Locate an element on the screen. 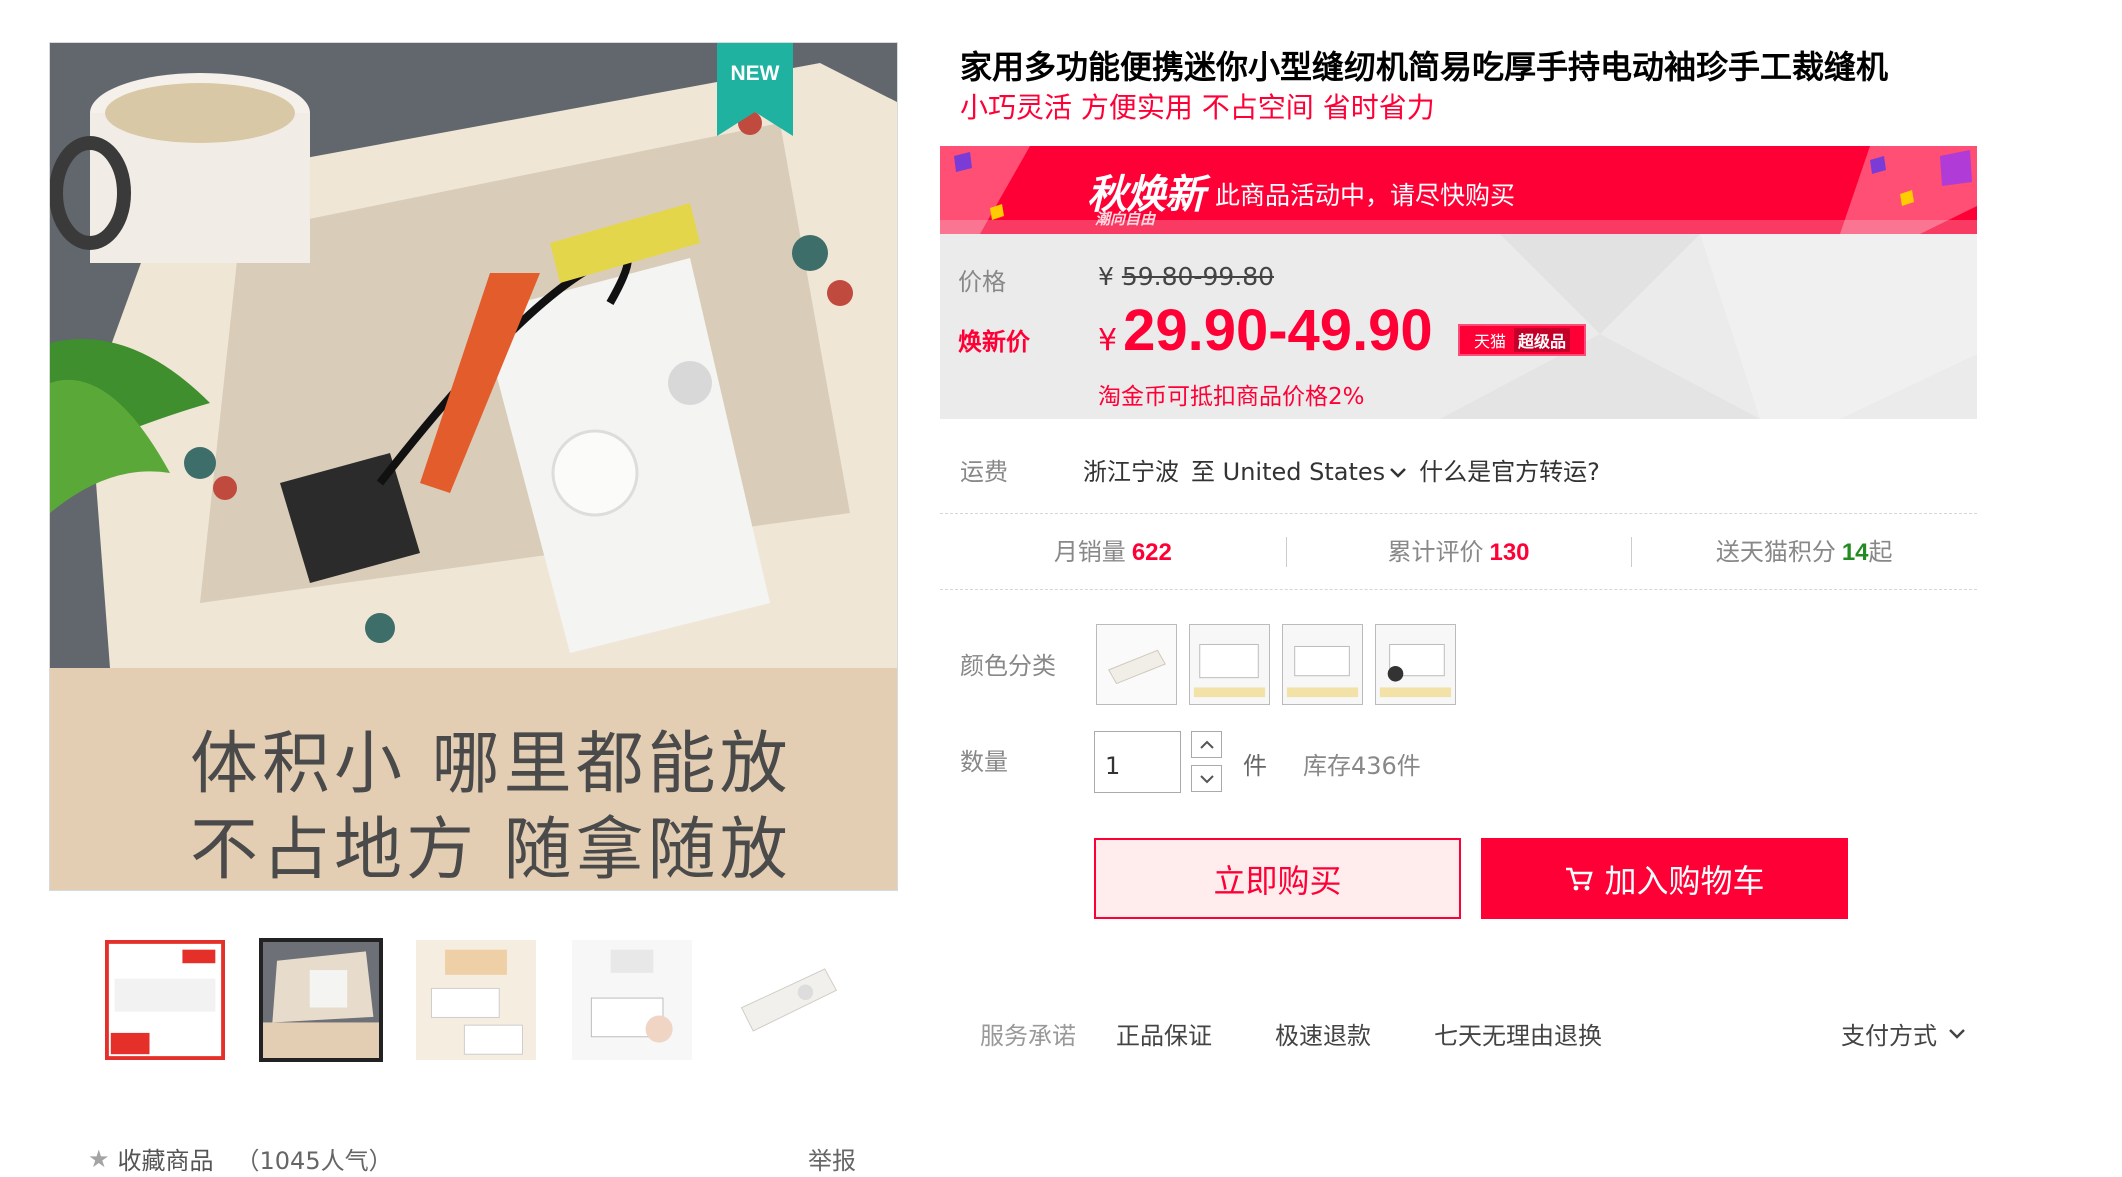  tmall-points-label: 送天猫积分 is located at coordinates (1775, 552).